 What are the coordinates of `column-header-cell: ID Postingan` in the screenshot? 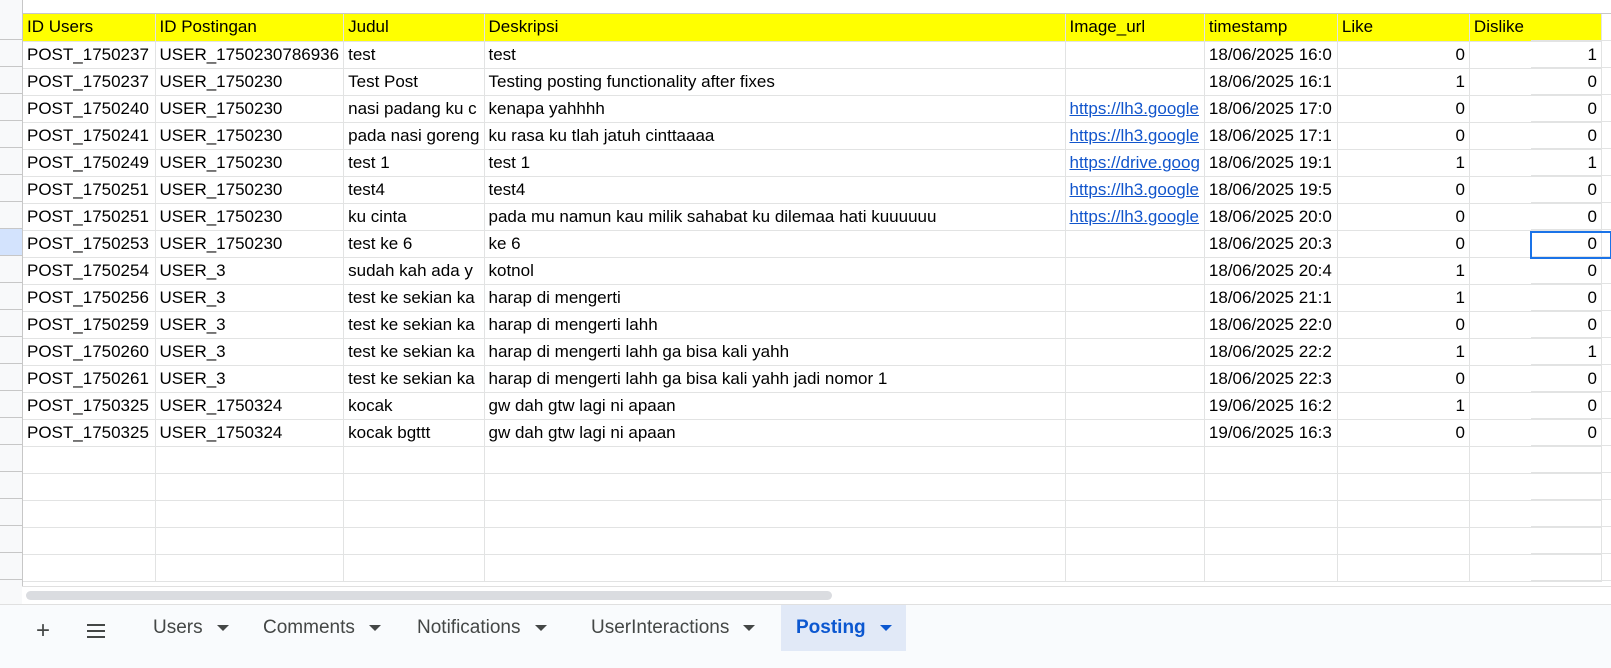 It's located at (250, 28).